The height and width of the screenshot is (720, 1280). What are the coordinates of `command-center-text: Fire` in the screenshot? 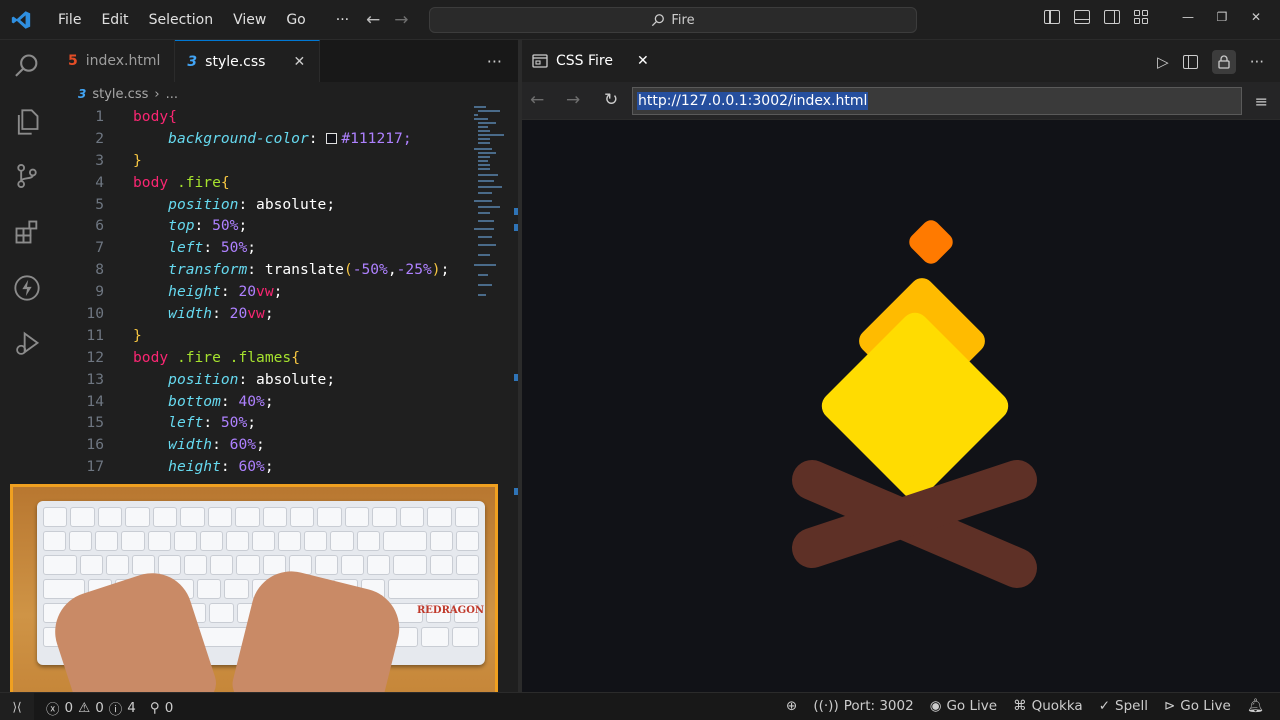 It's located at (683, 20).